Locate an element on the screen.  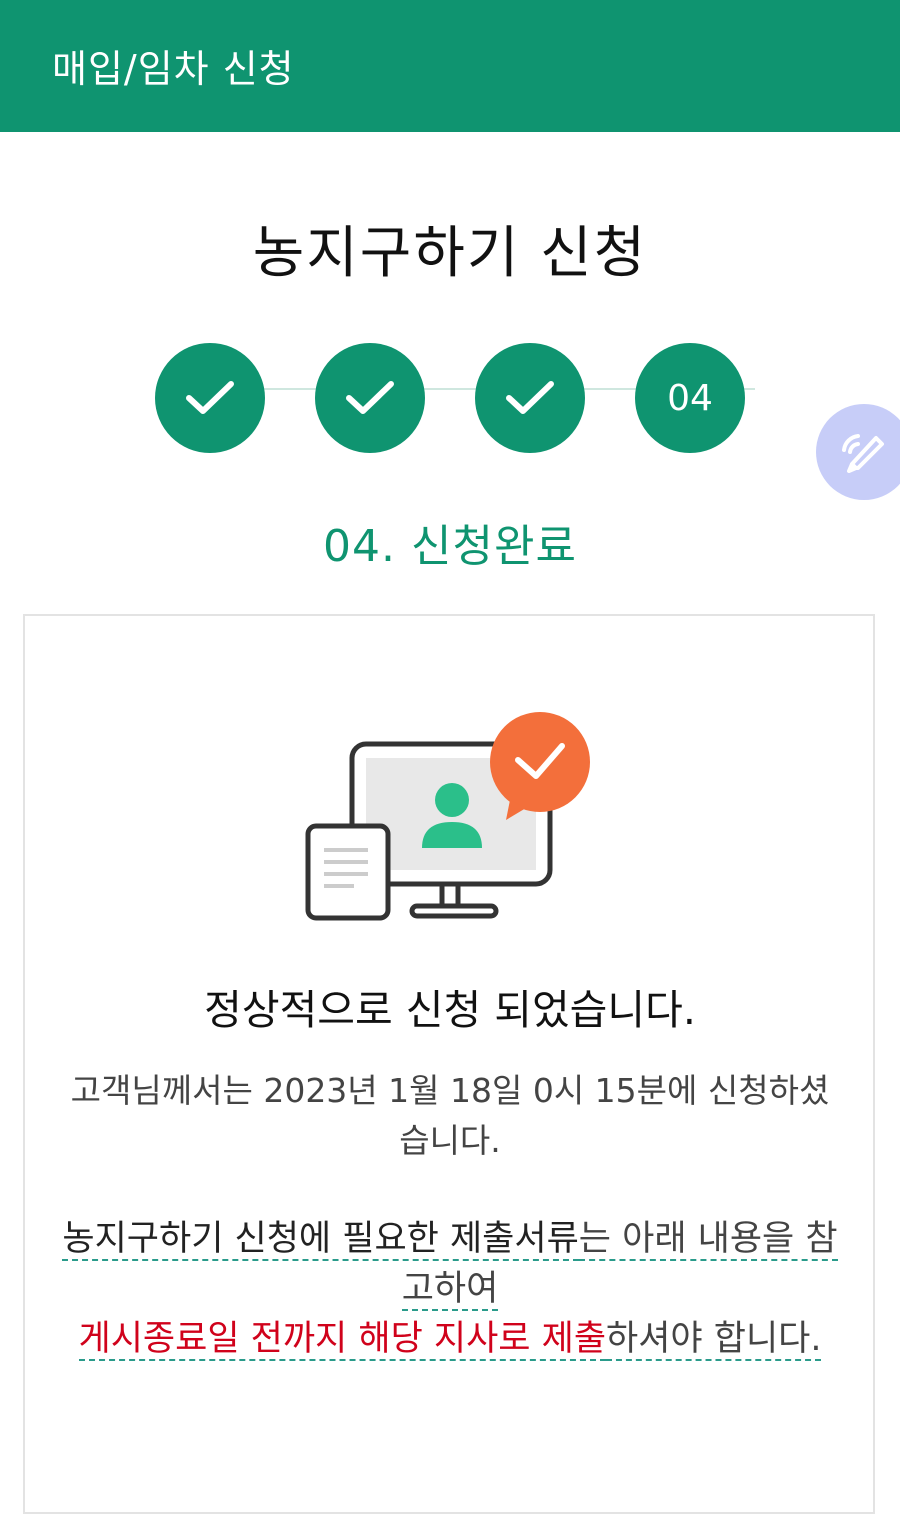
monitor-user-check-illustration is located at coordinates (447, 816).